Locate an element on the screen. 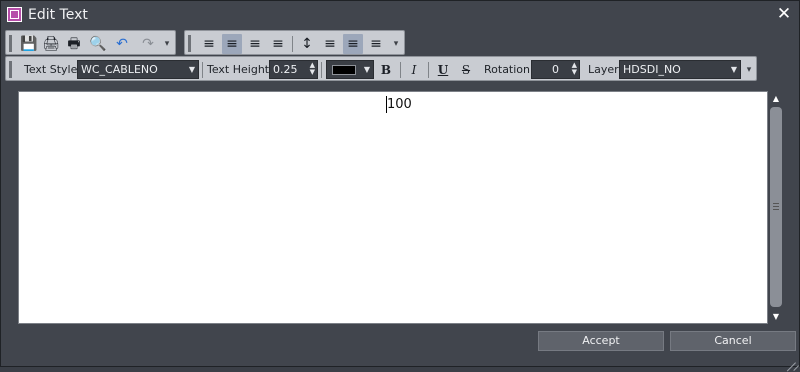 The height and width of the screenshot is (372, 800). color-swatch is located at coordinates (344, 70).